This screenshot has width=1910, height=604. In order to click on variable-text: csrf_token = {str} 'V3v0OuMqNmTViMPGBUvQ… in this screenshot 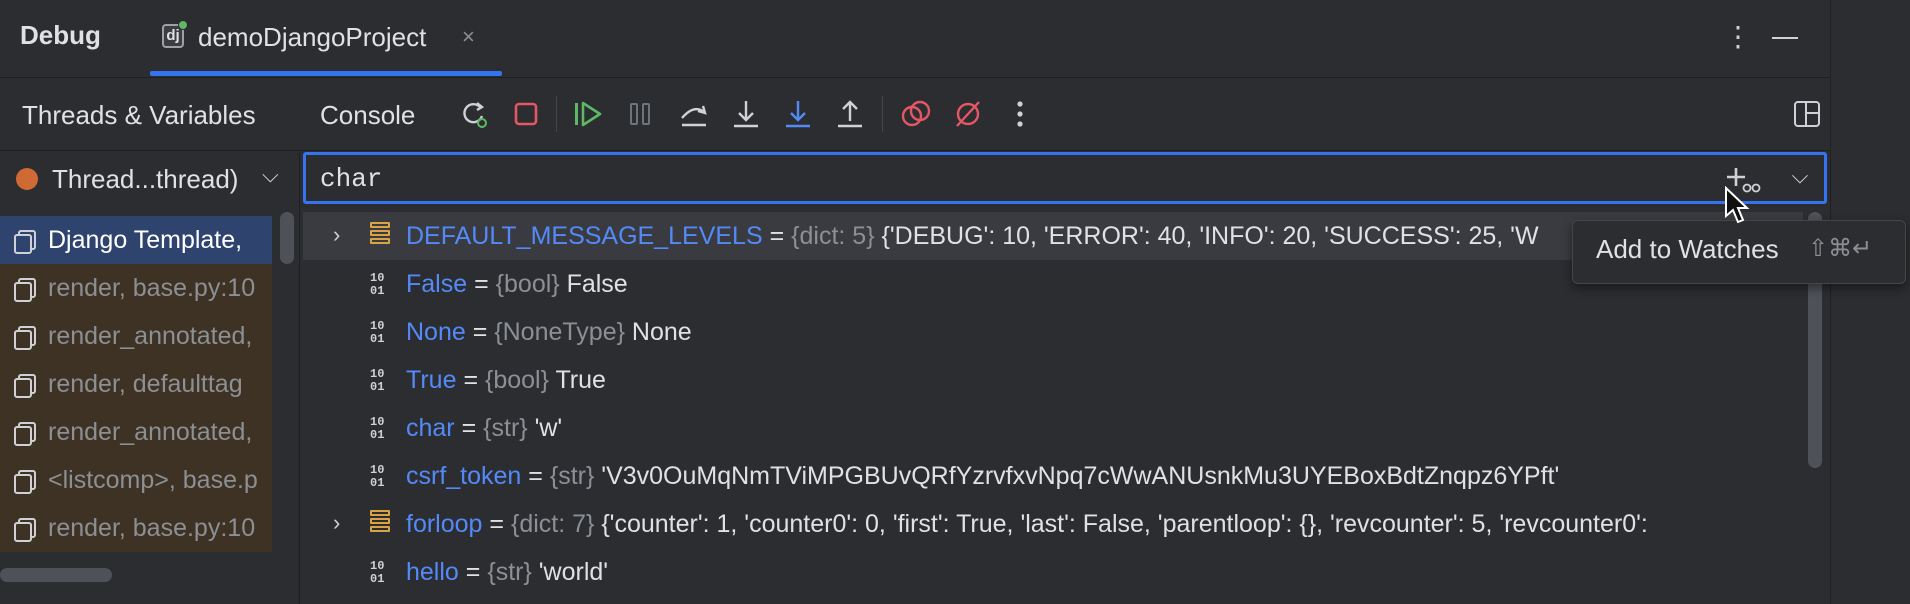, I will do `click(983, 476)`.